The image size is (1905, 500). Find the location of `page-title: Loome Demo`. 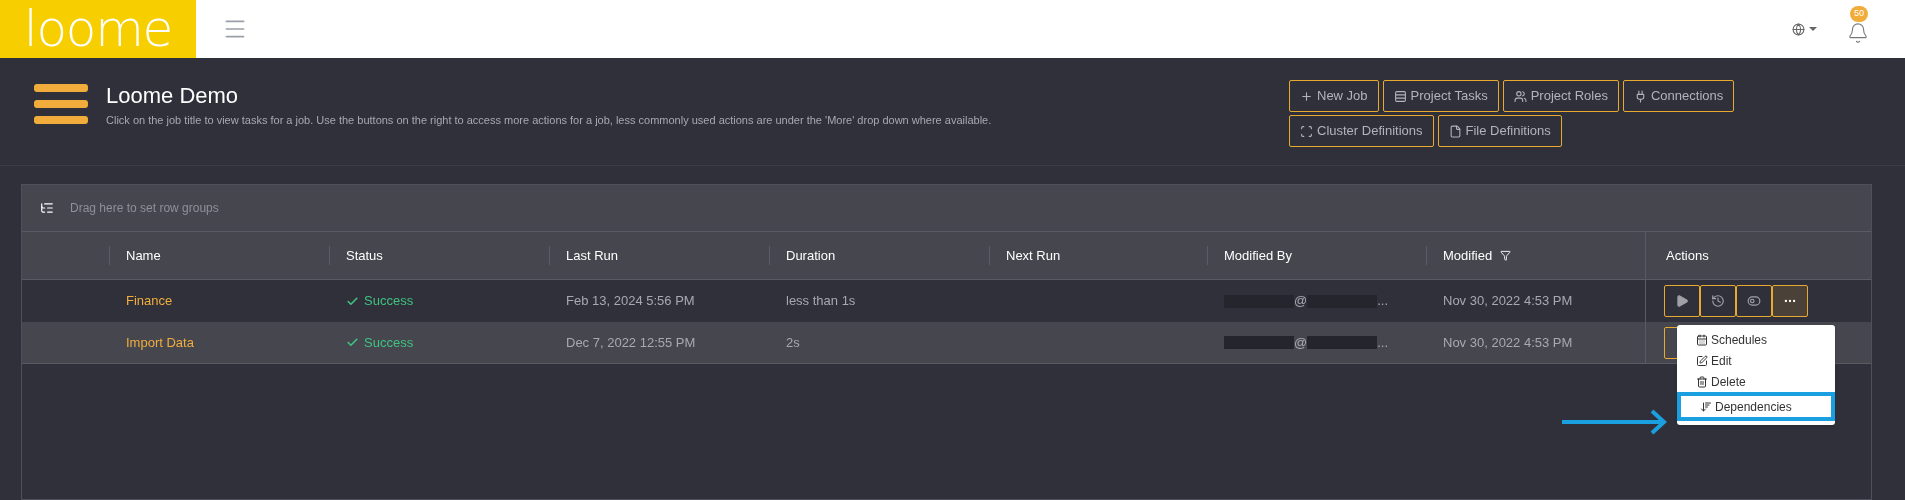

page-title: Loome Demo is located at coordinates (173, 96).